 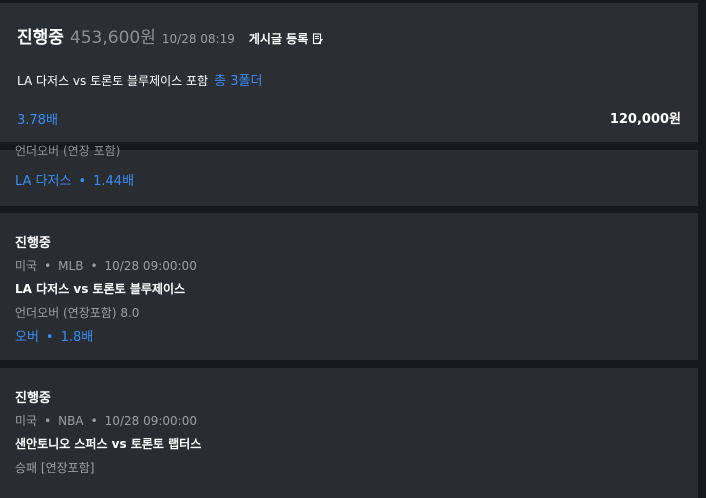 I want to click on folder-count: 총 3폴더, so click(x=238, y=81).